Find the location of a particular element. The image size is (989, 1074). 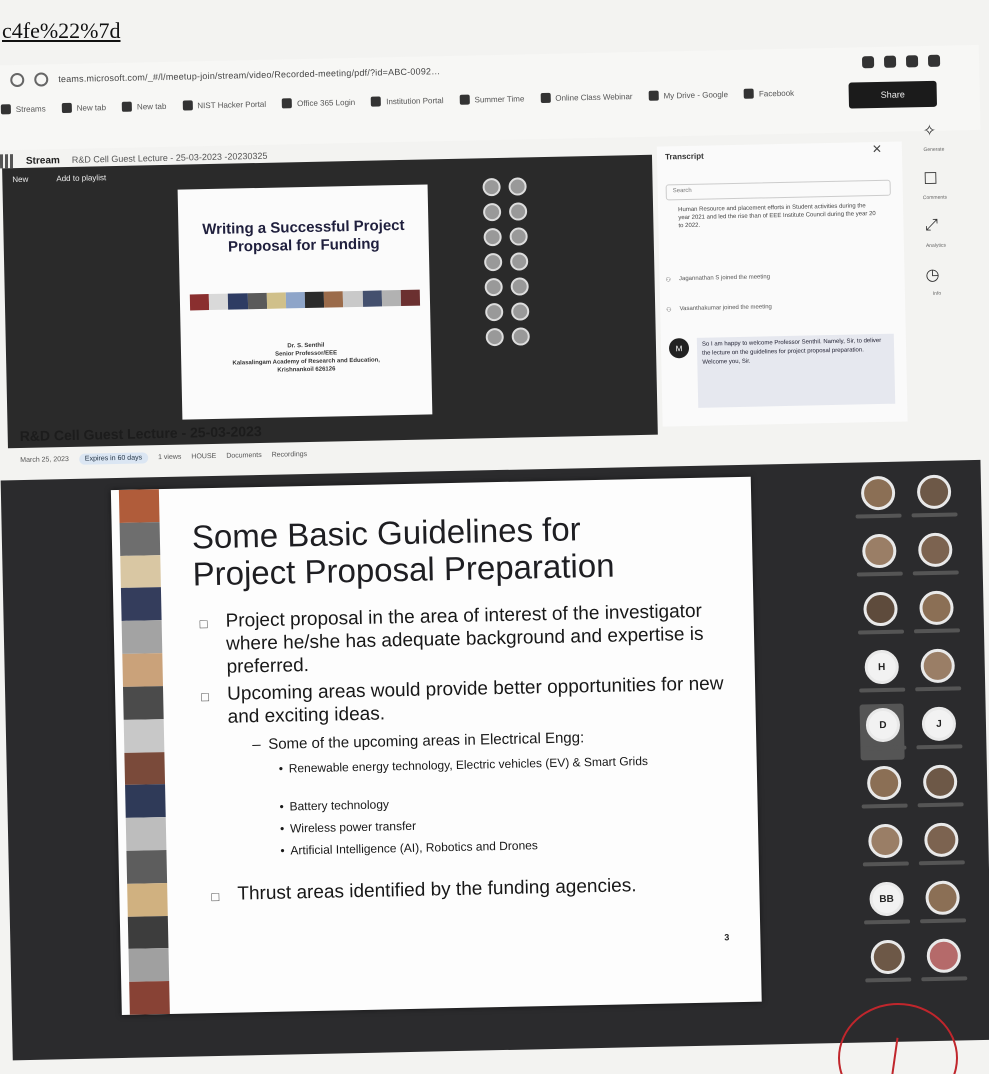

bookmark-label: Office 365 Login is located at coordinates (326, 102).